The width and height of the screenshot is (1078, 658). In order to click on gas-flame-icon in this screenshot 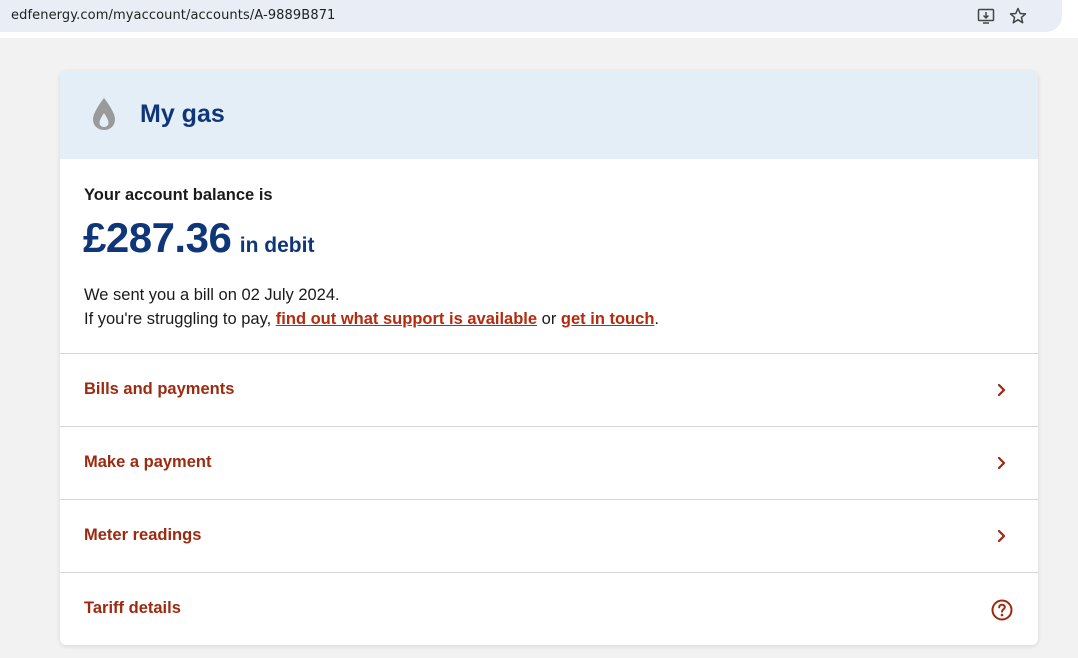, I will do `click(104, 114)`.